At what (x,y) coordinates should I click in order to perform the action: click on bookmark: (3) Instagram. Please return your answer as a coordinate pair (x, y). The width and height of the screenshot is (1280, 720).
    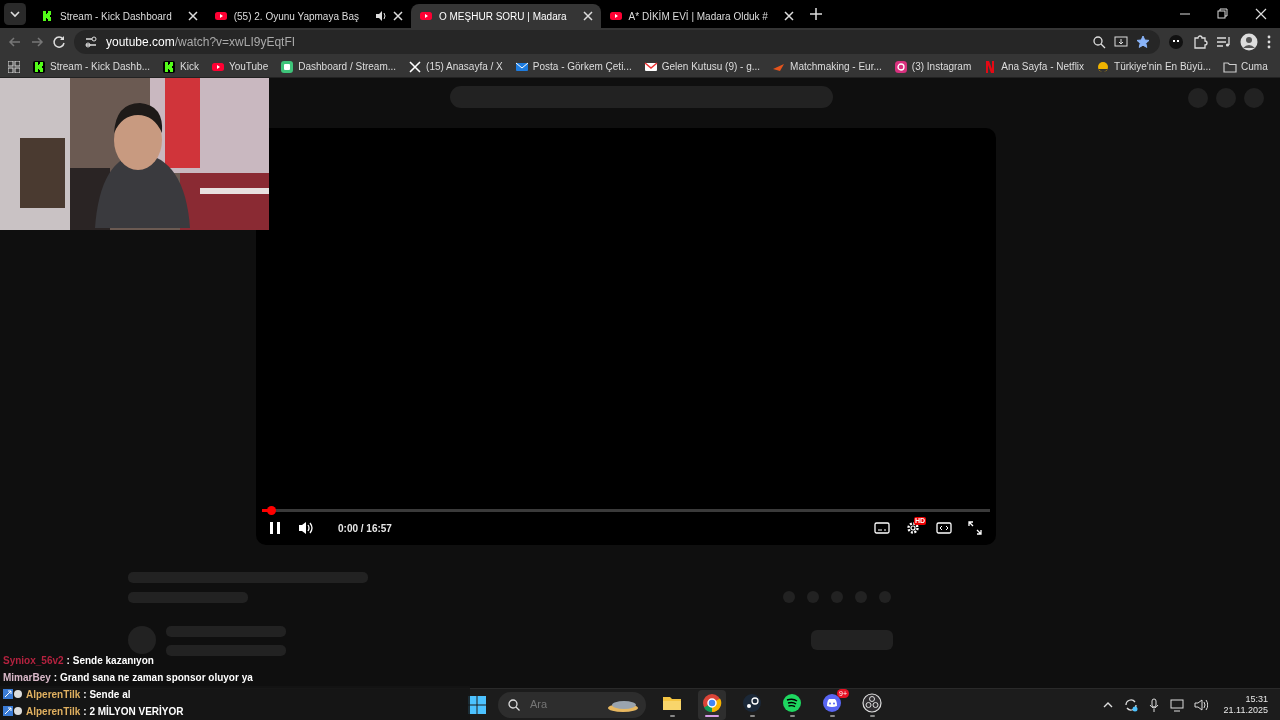
    Looking at the image, I should click on (932, 66).